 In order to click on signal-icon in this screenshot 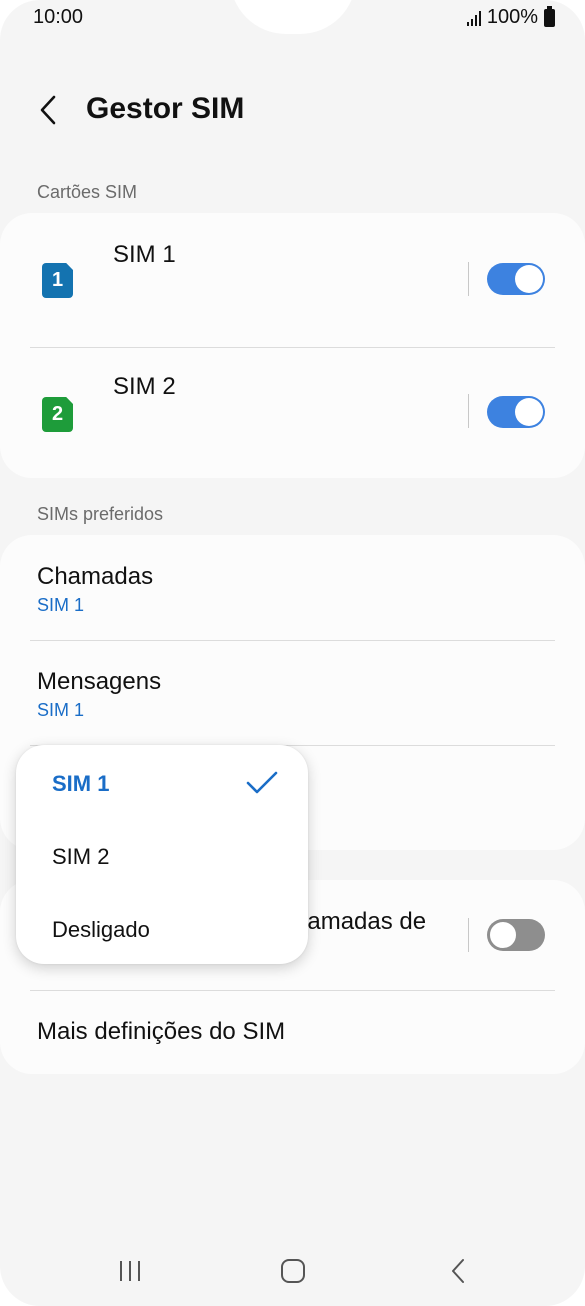, I will do `click(473, 18)`.